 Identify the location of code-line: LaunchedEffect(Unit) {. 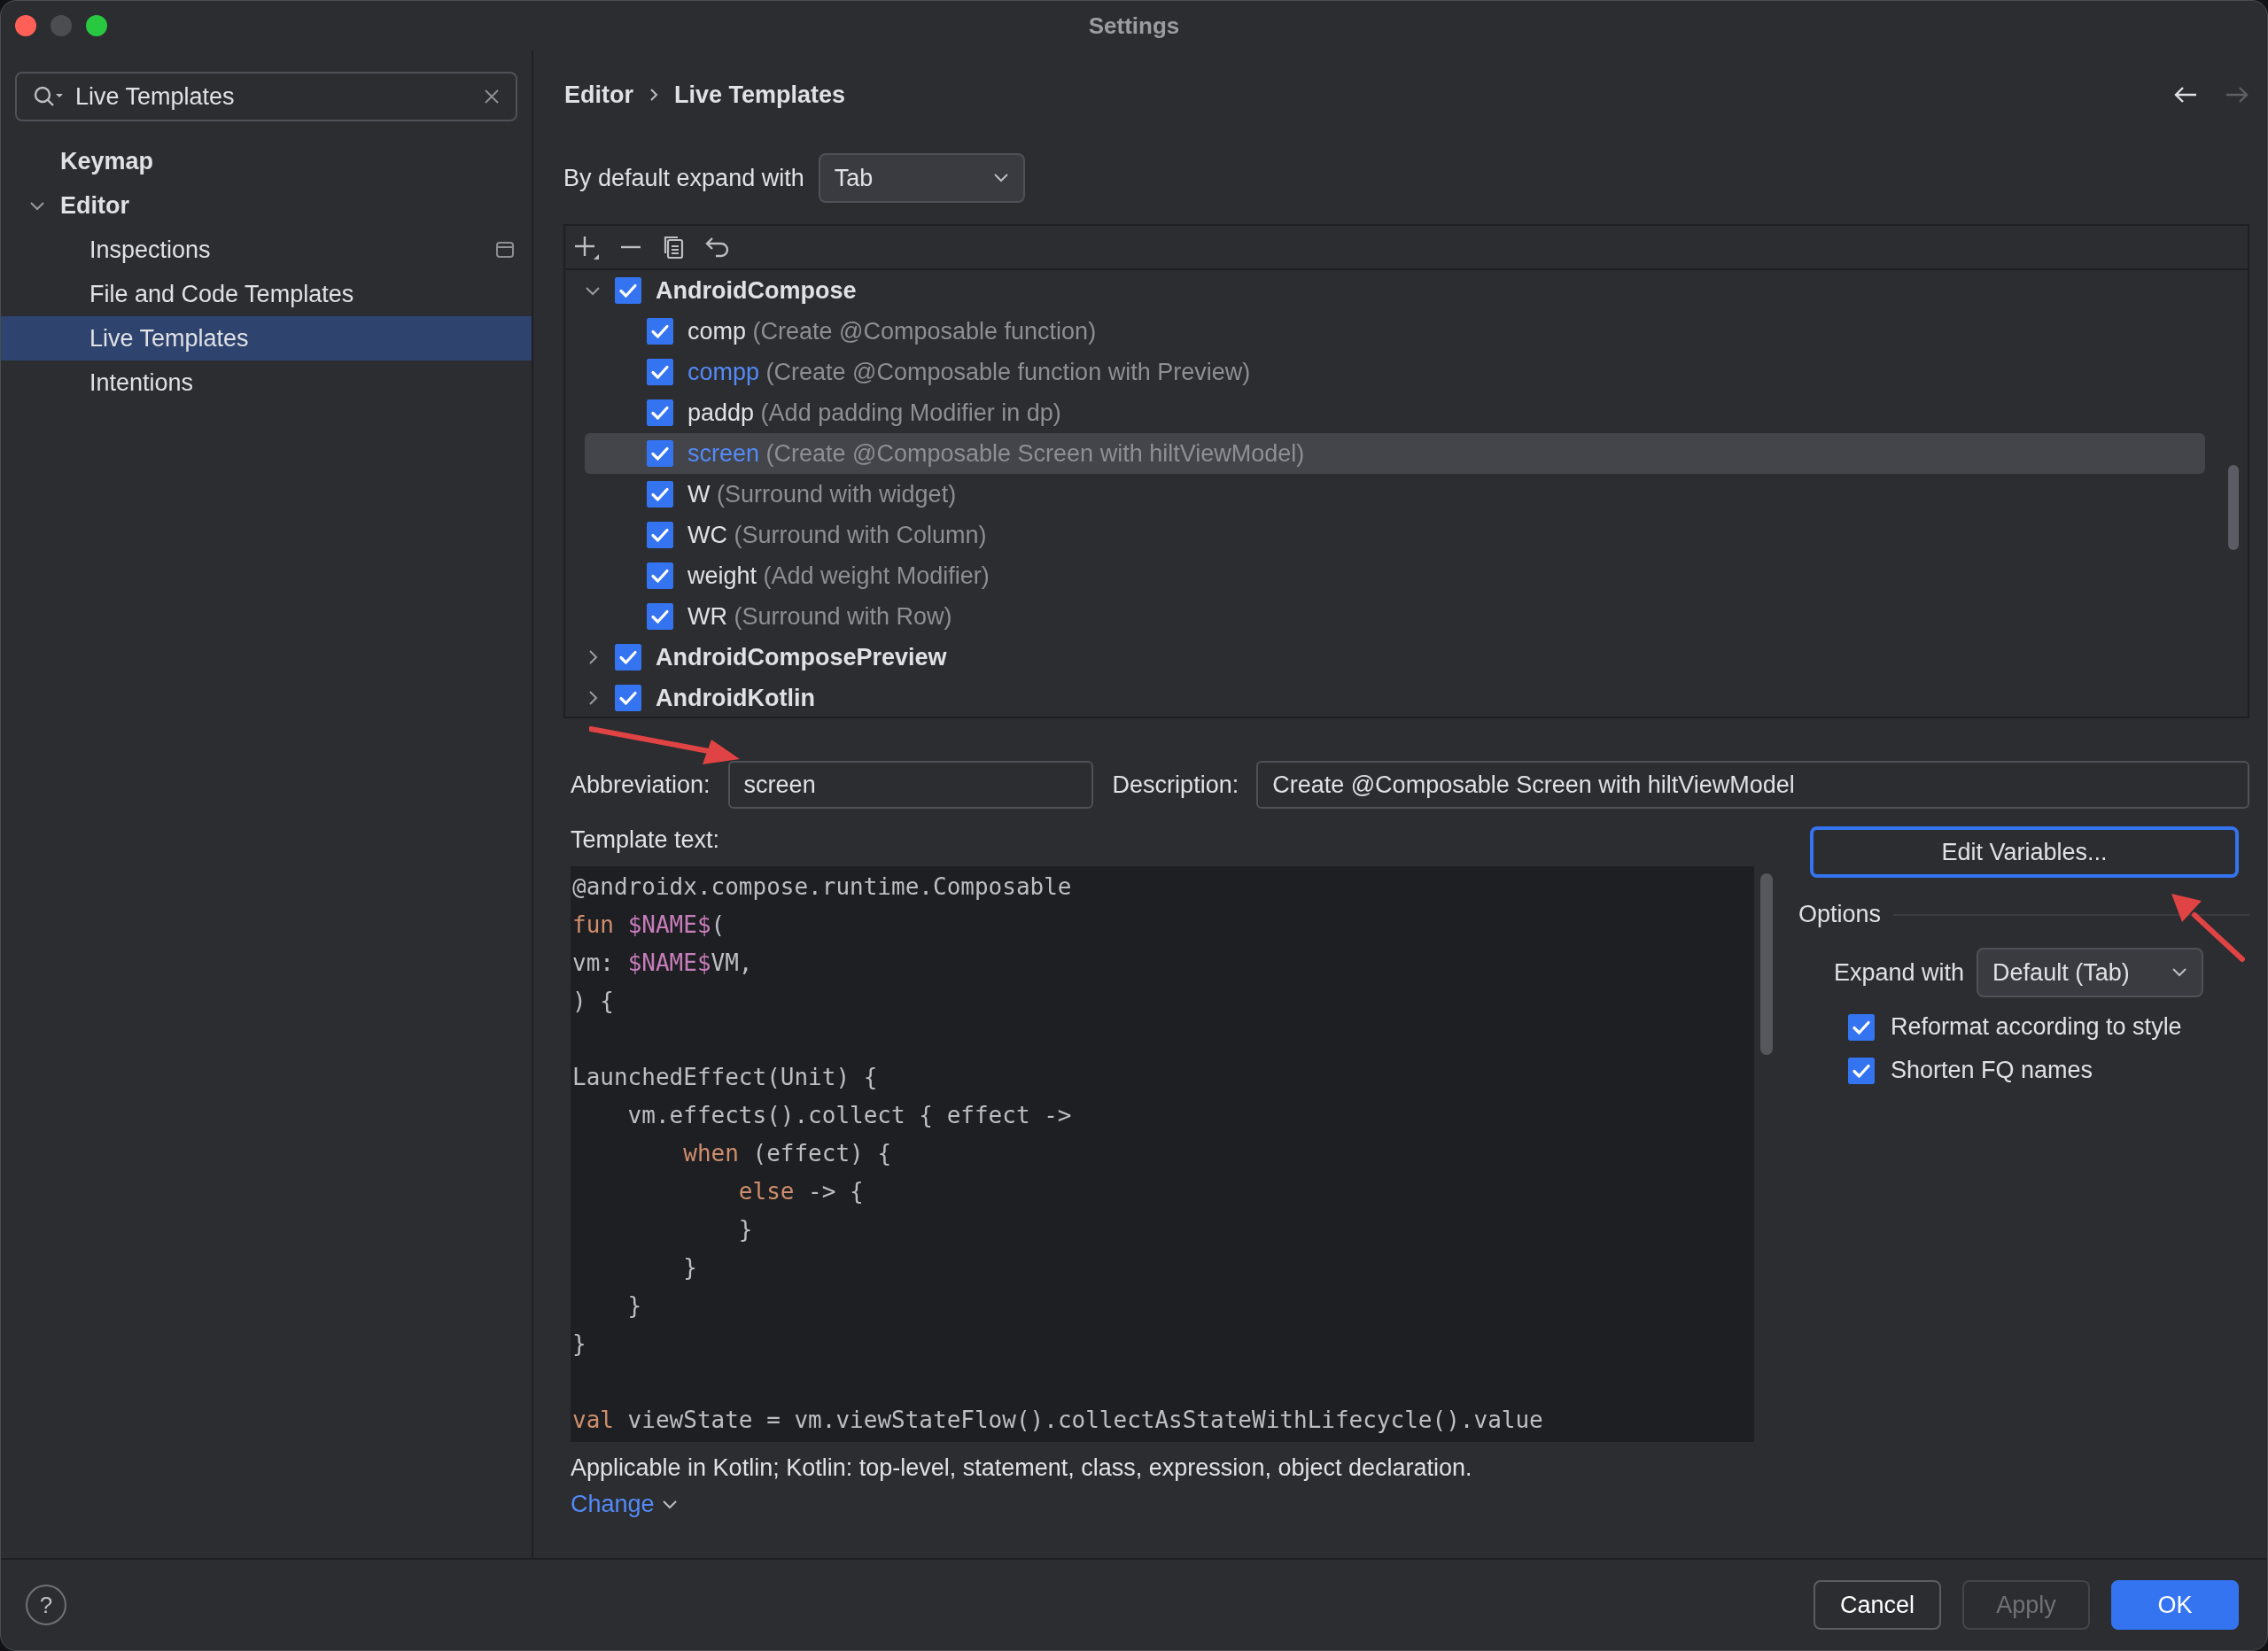
(725, 1077).